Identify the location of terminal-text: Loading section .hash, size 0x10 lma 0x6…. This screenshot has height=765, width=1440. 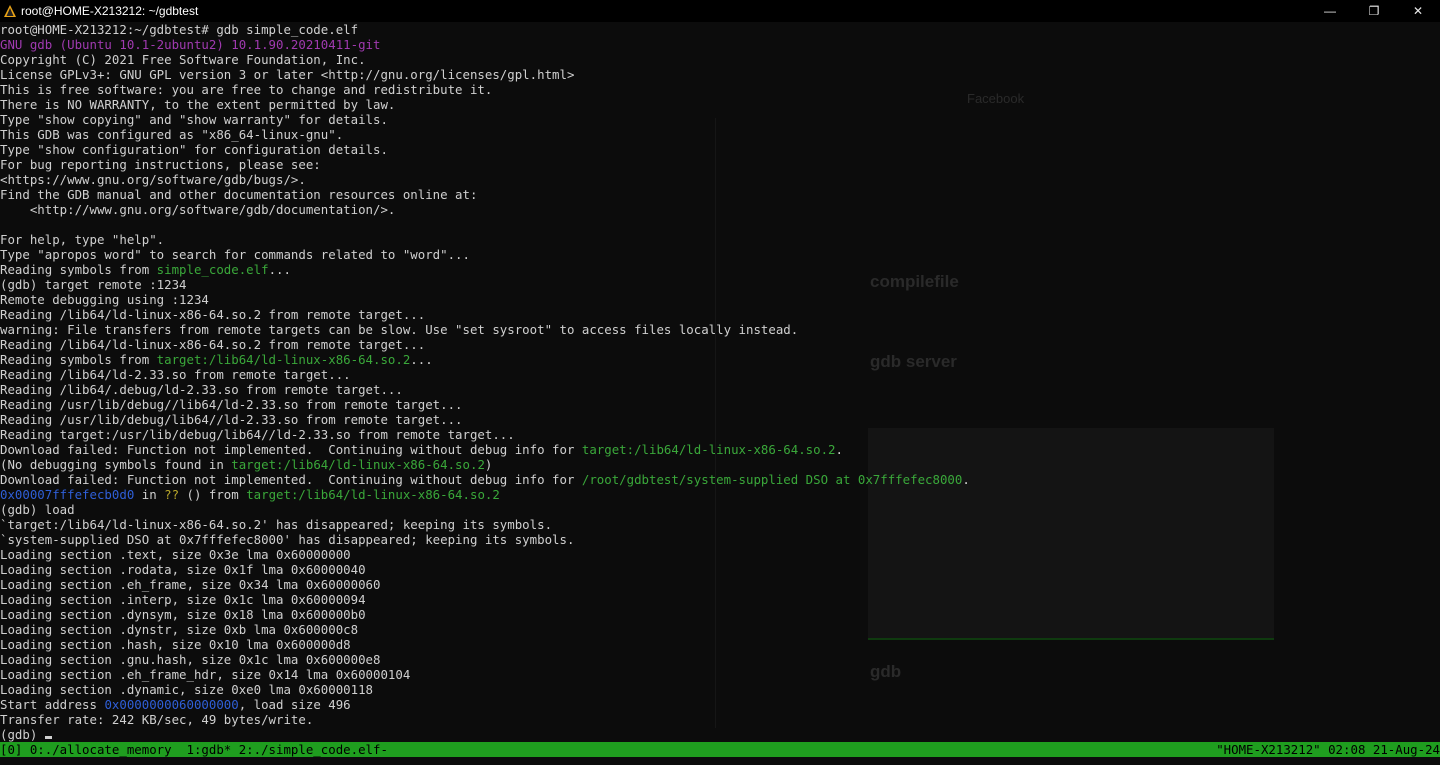
(175, 644).